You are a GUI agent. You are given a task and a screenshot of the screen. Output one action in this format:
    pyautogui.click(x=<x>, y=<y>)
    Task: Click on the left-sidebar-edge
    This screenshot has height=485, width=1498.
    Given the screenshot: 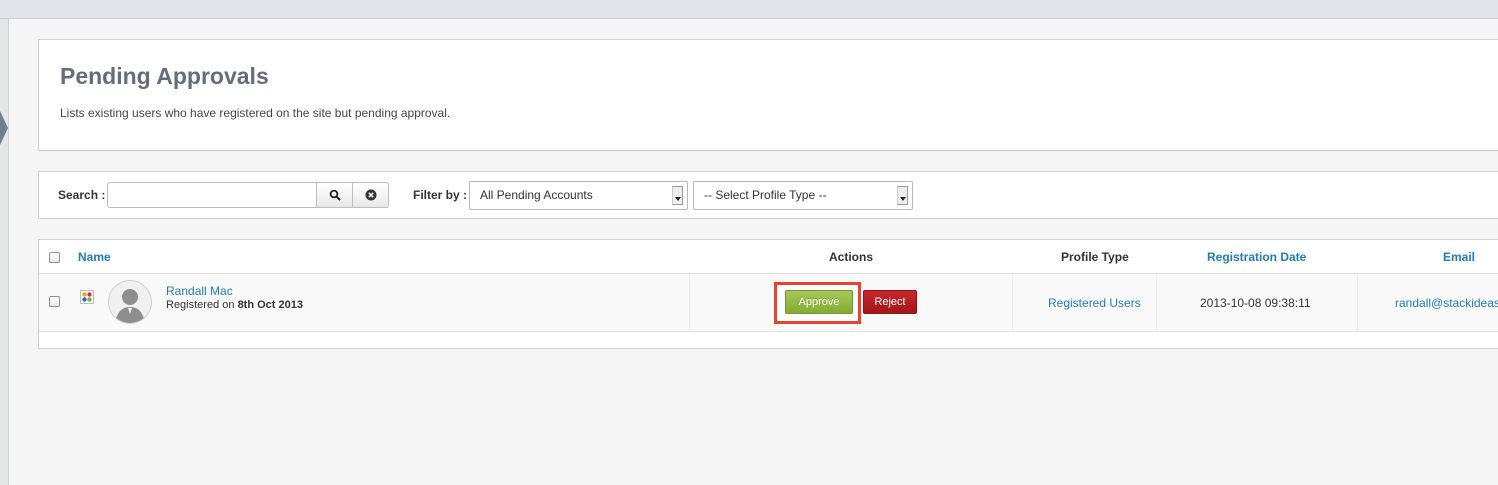 What is the action you would take?
    pyautogui.click(x=4, y=252)
    